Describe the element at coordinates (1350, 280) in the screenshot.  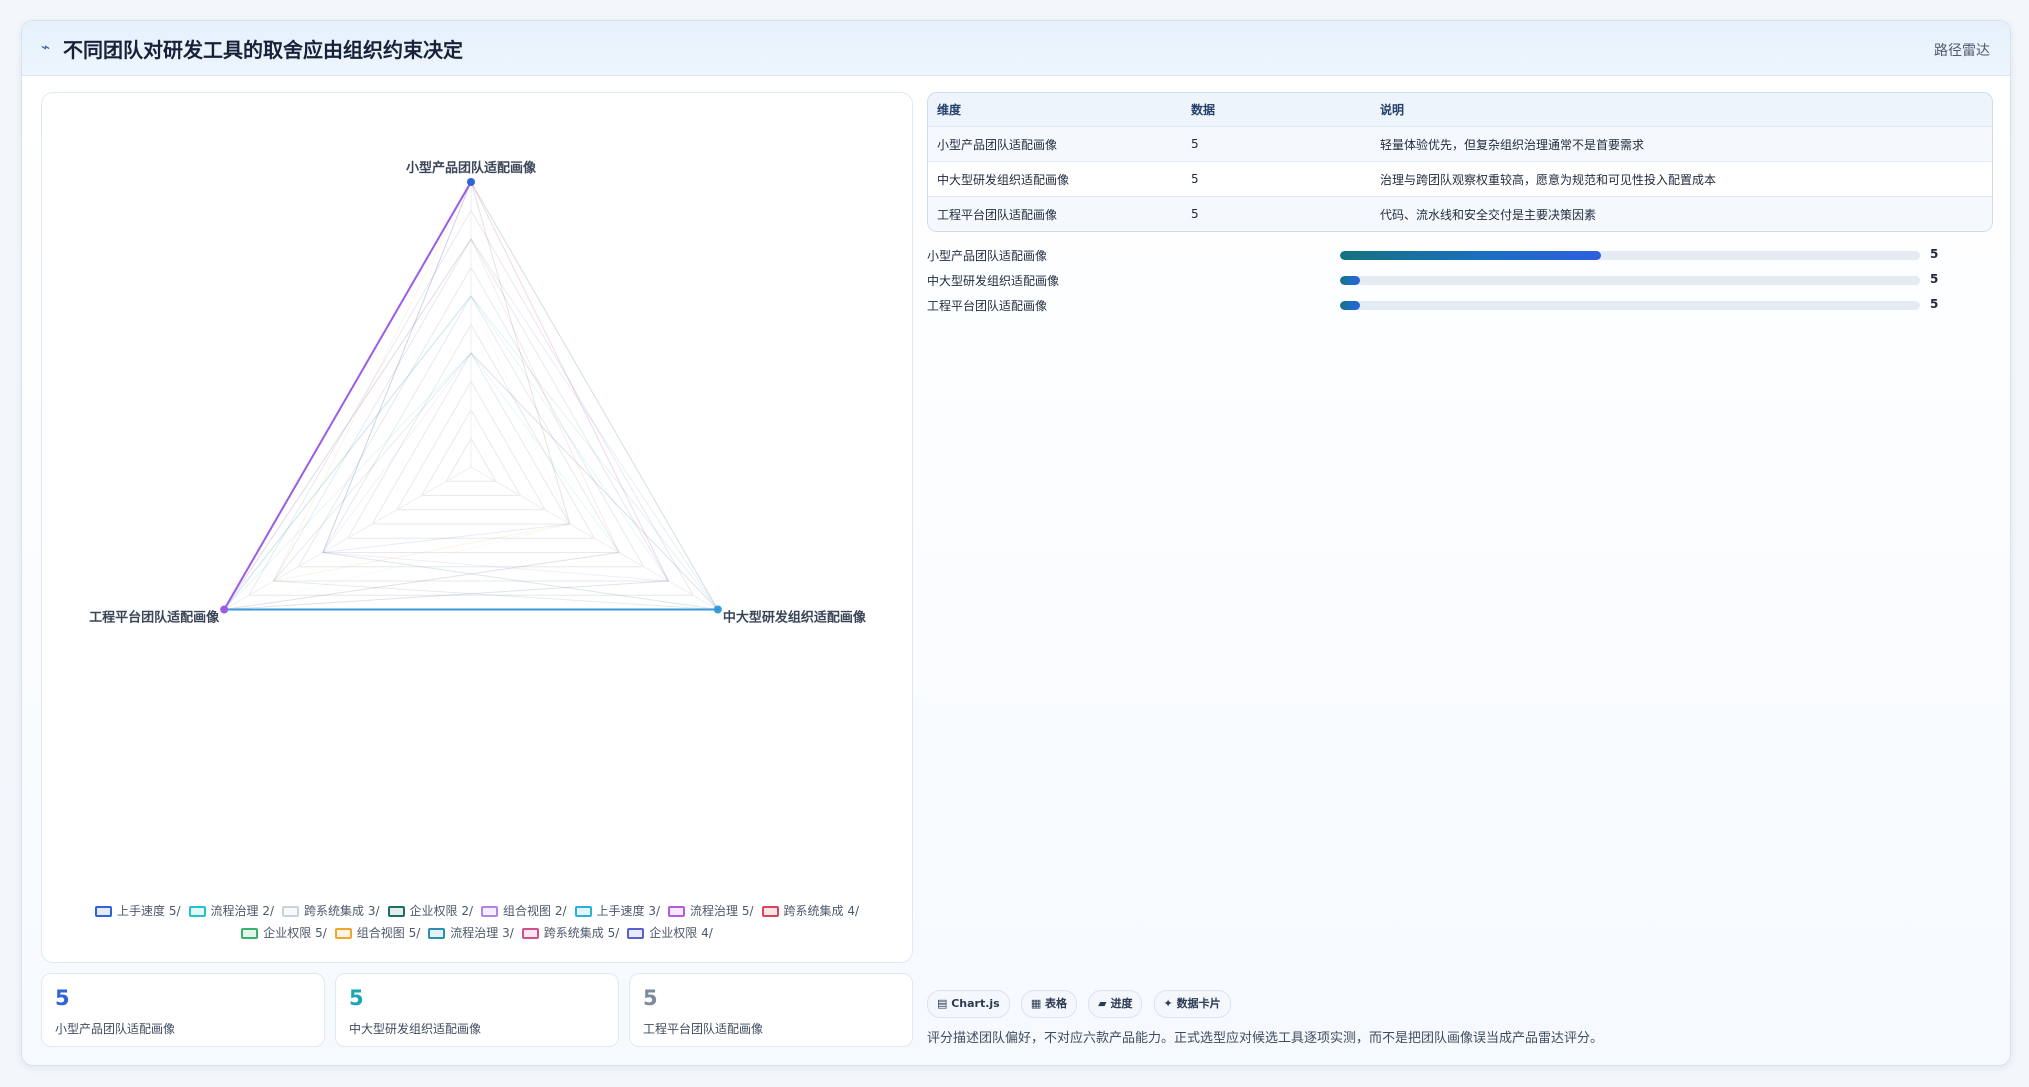
I see `progress-fill` at that location.